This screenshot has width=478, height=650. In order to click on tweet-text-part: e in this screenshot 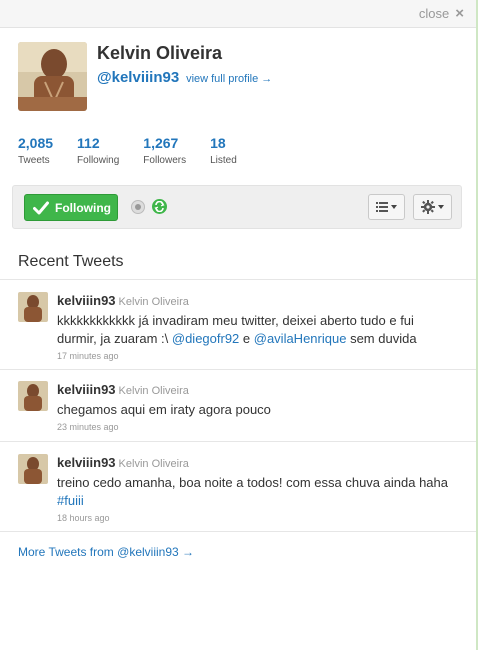, I will do `click(246, 338)`.